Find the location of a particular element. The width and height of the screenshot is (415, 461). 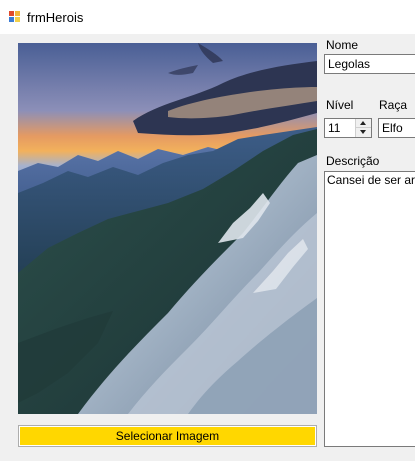

description-label: Descrição is located at coordinates (353, 161).